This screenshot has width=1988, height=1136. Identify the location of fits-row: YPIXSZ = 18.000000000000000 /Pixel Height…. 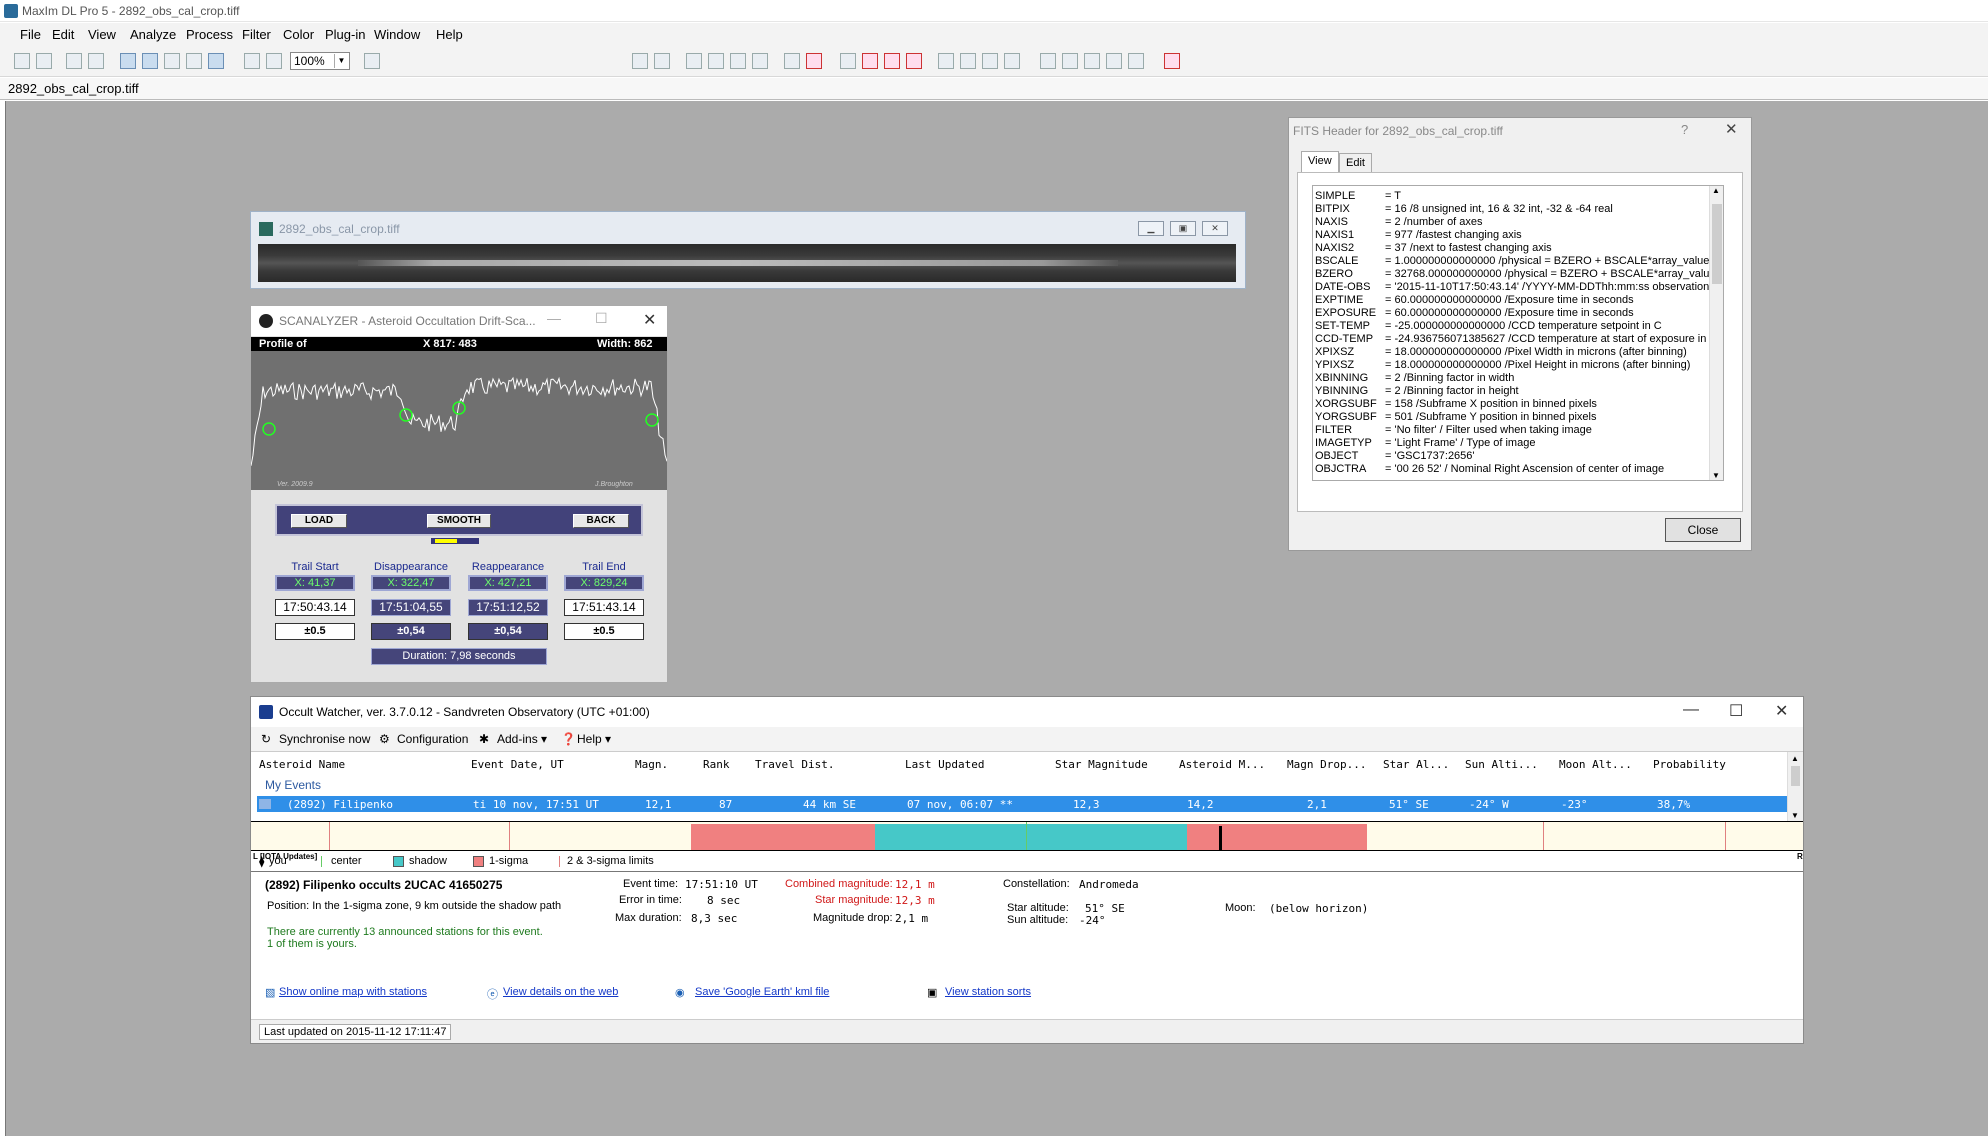
(1519, 365).